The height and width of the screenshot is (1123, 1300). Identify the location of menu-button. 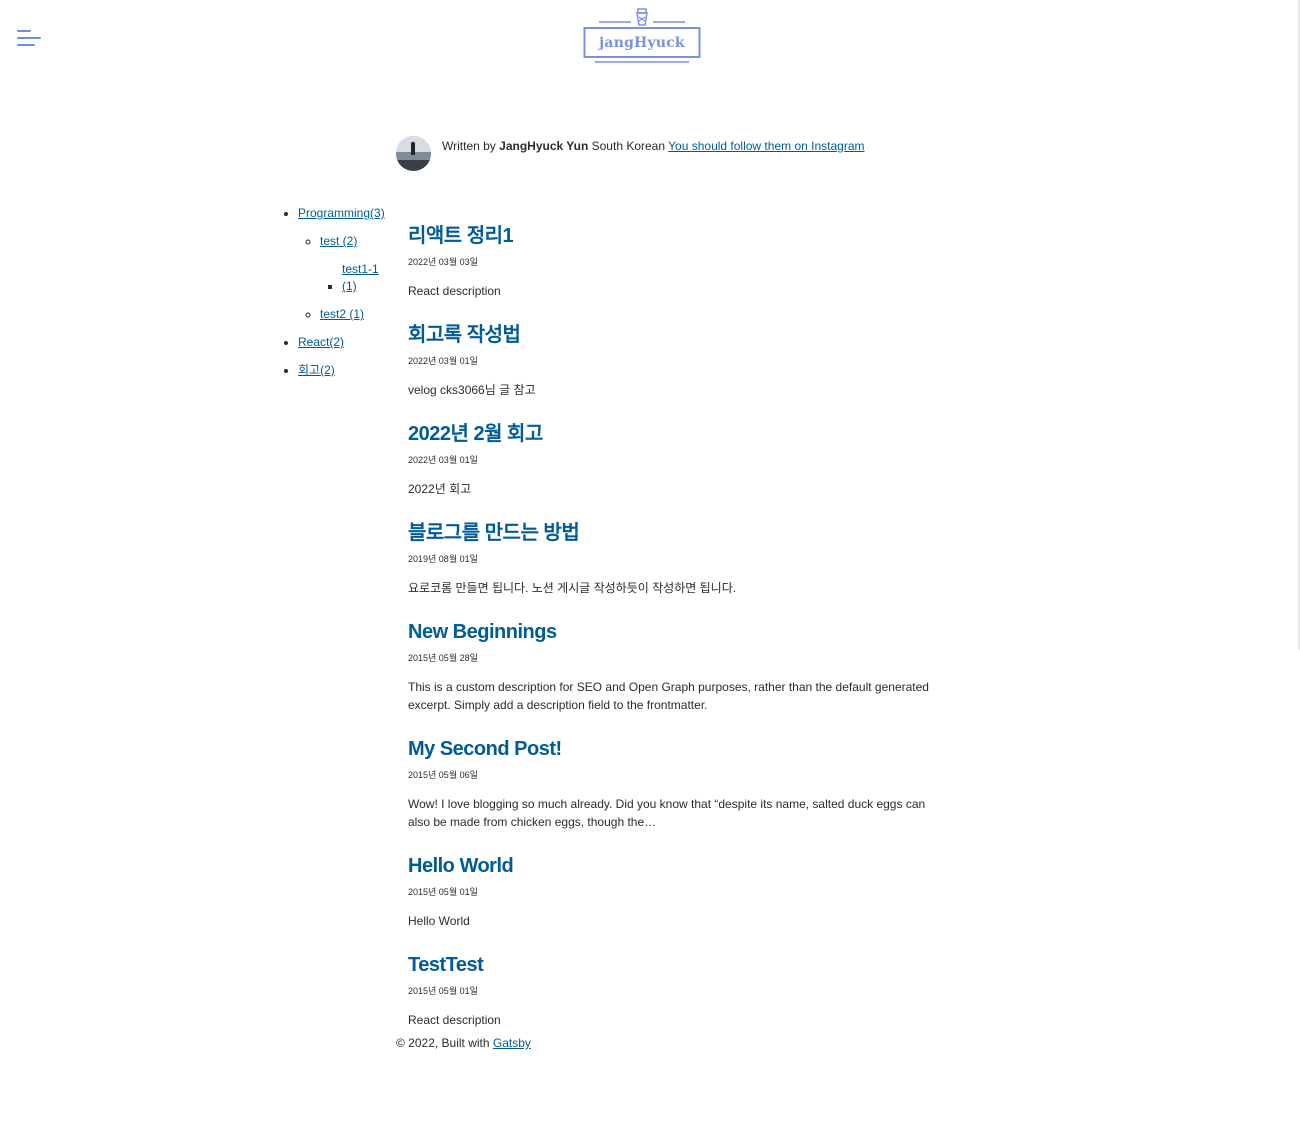
(31, 39).